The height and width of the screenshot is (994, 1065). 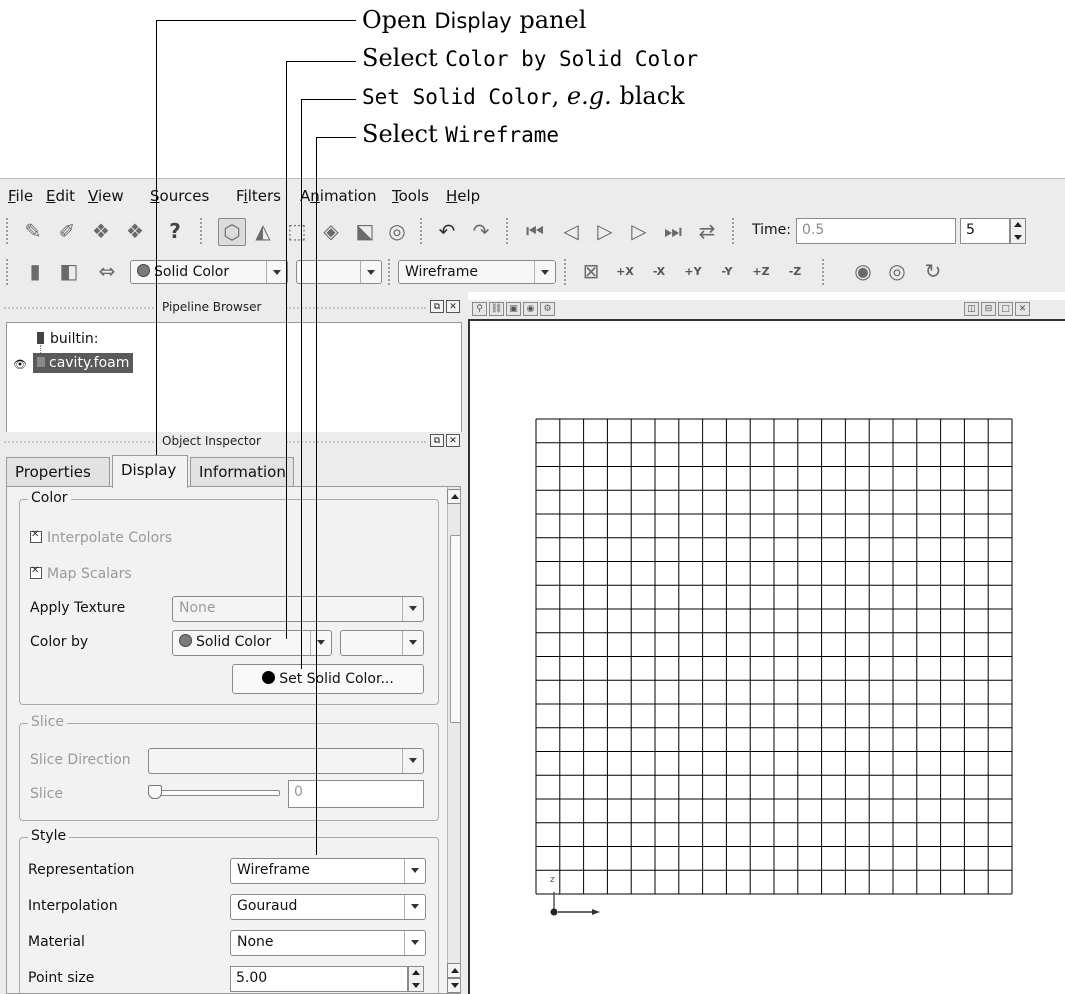 I want to click on view-plus-x-icon: +X, so click(x=625, y=271).